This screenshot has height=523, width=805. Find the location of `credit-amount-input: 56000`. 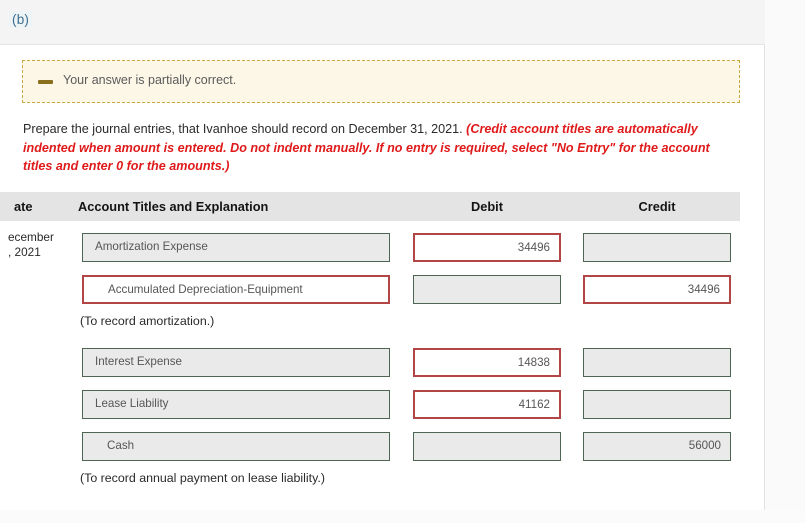

credit-amount-input: 56000 is located at coordinates (657, 446).